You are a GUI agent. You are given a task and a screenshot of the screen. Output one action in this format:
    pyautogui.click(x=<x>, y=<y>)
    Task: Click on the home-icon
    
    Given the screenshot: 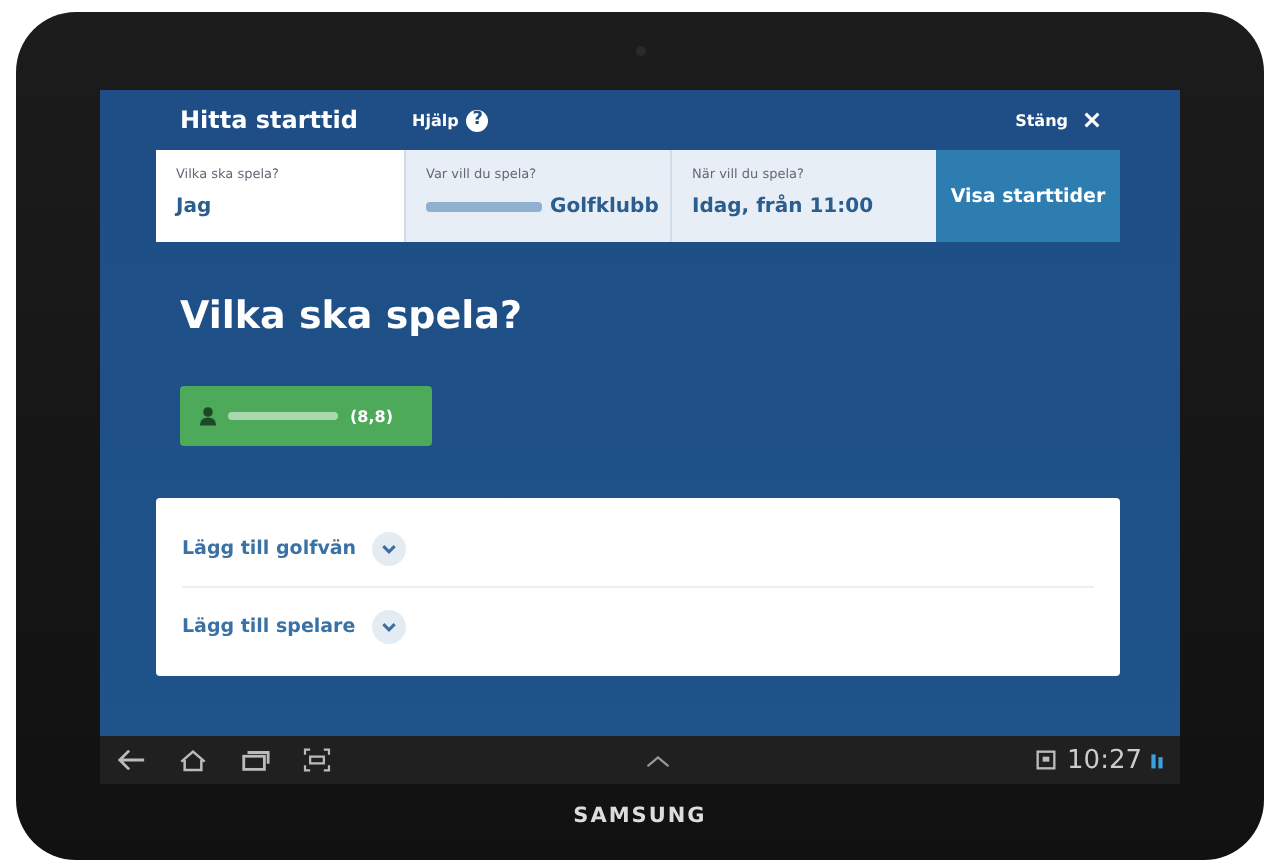 What is the action you would take?
    pyautogui.click(x=193, y=760)
    